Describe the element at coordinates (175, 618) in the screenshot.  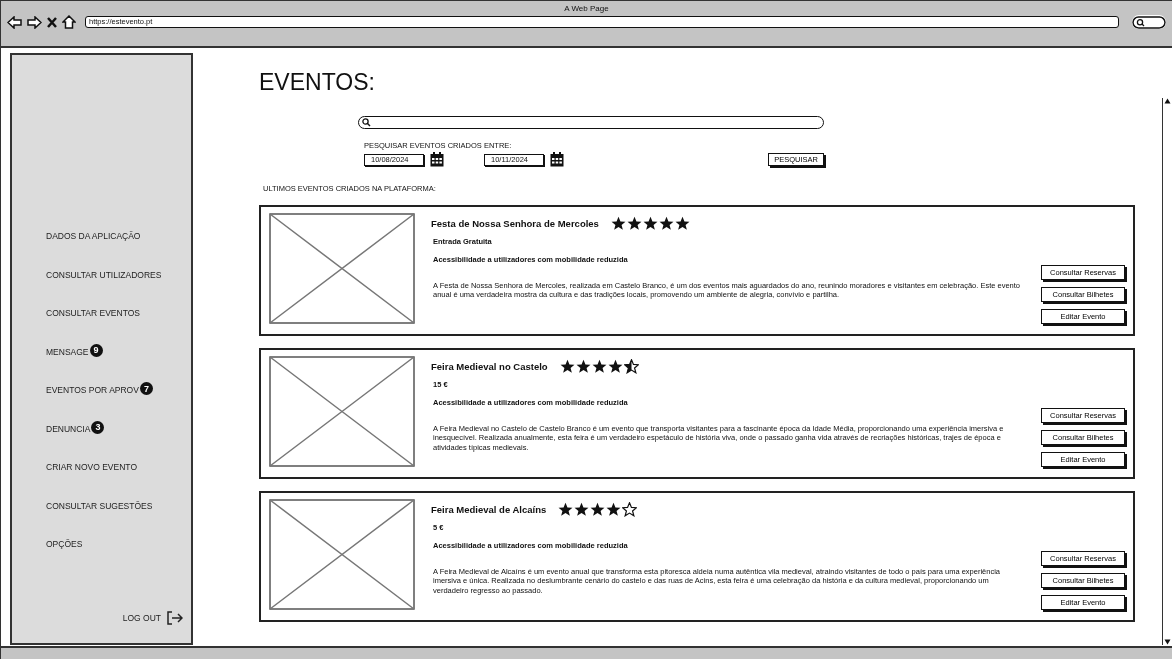
I see `logout-icon` at that location.